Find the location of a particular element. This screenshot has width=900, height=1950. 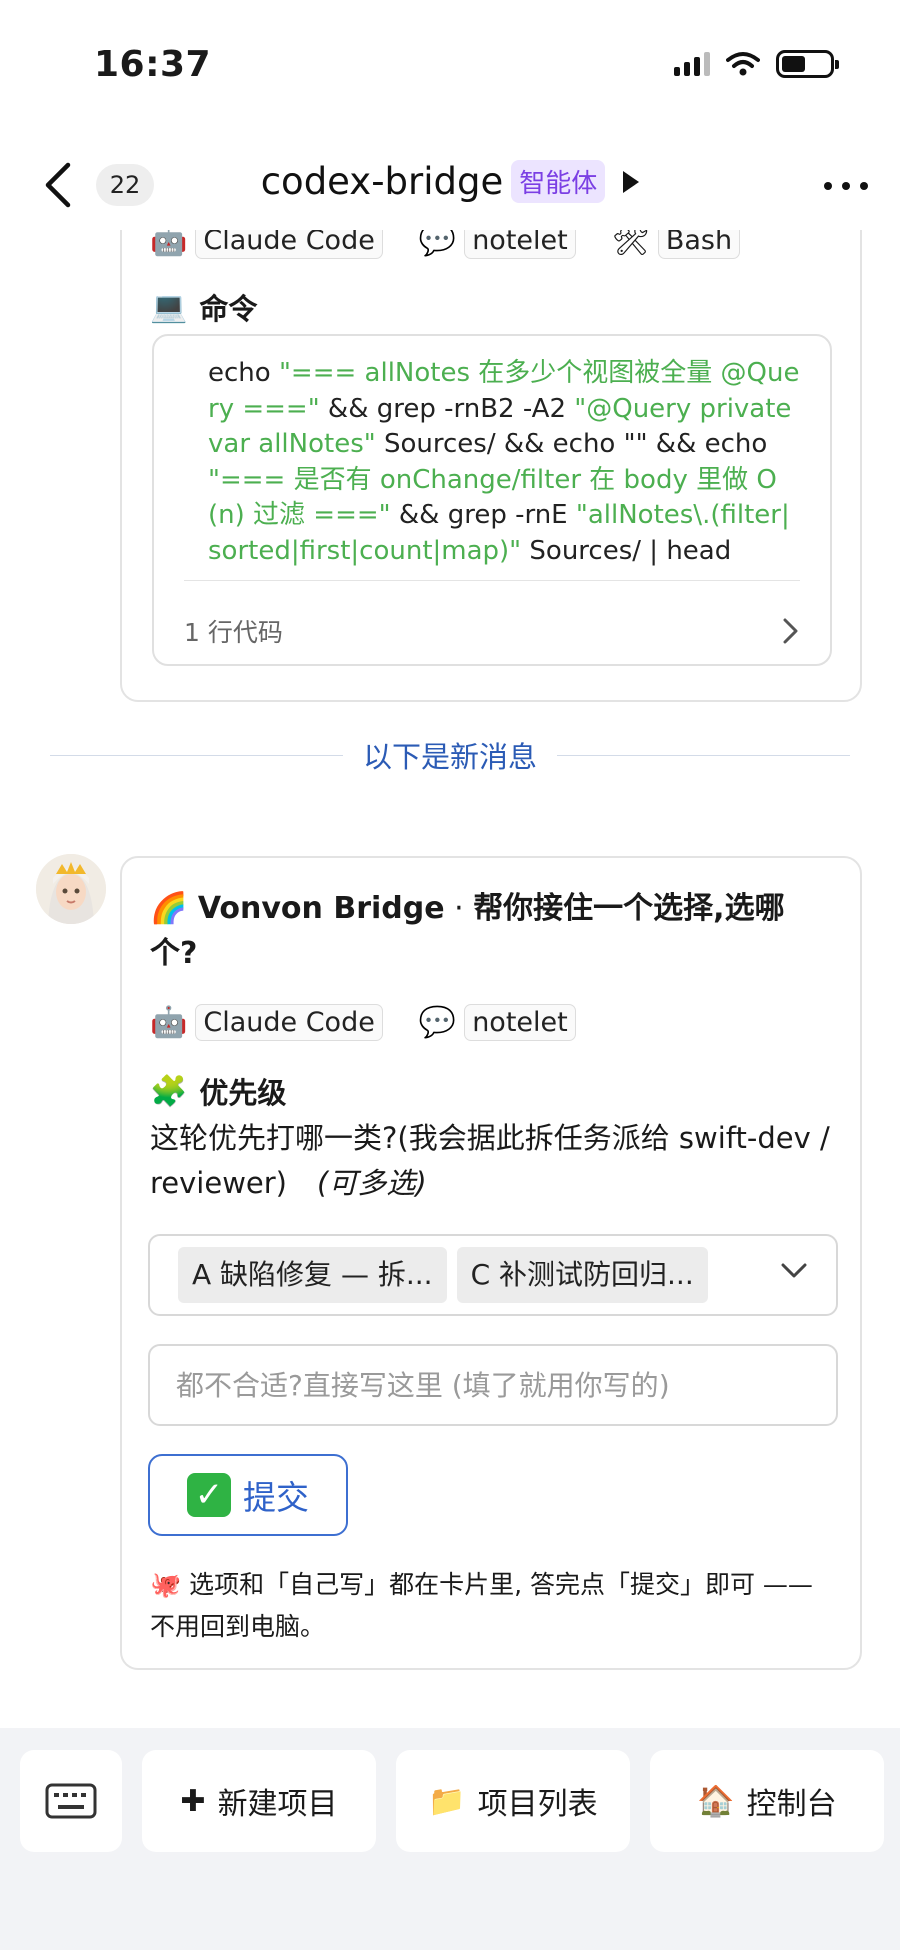

bottom-toolbar: ✚ 新建项目 📁 项目列表 🏠 控制台 is located at coordinates (450, 1839).